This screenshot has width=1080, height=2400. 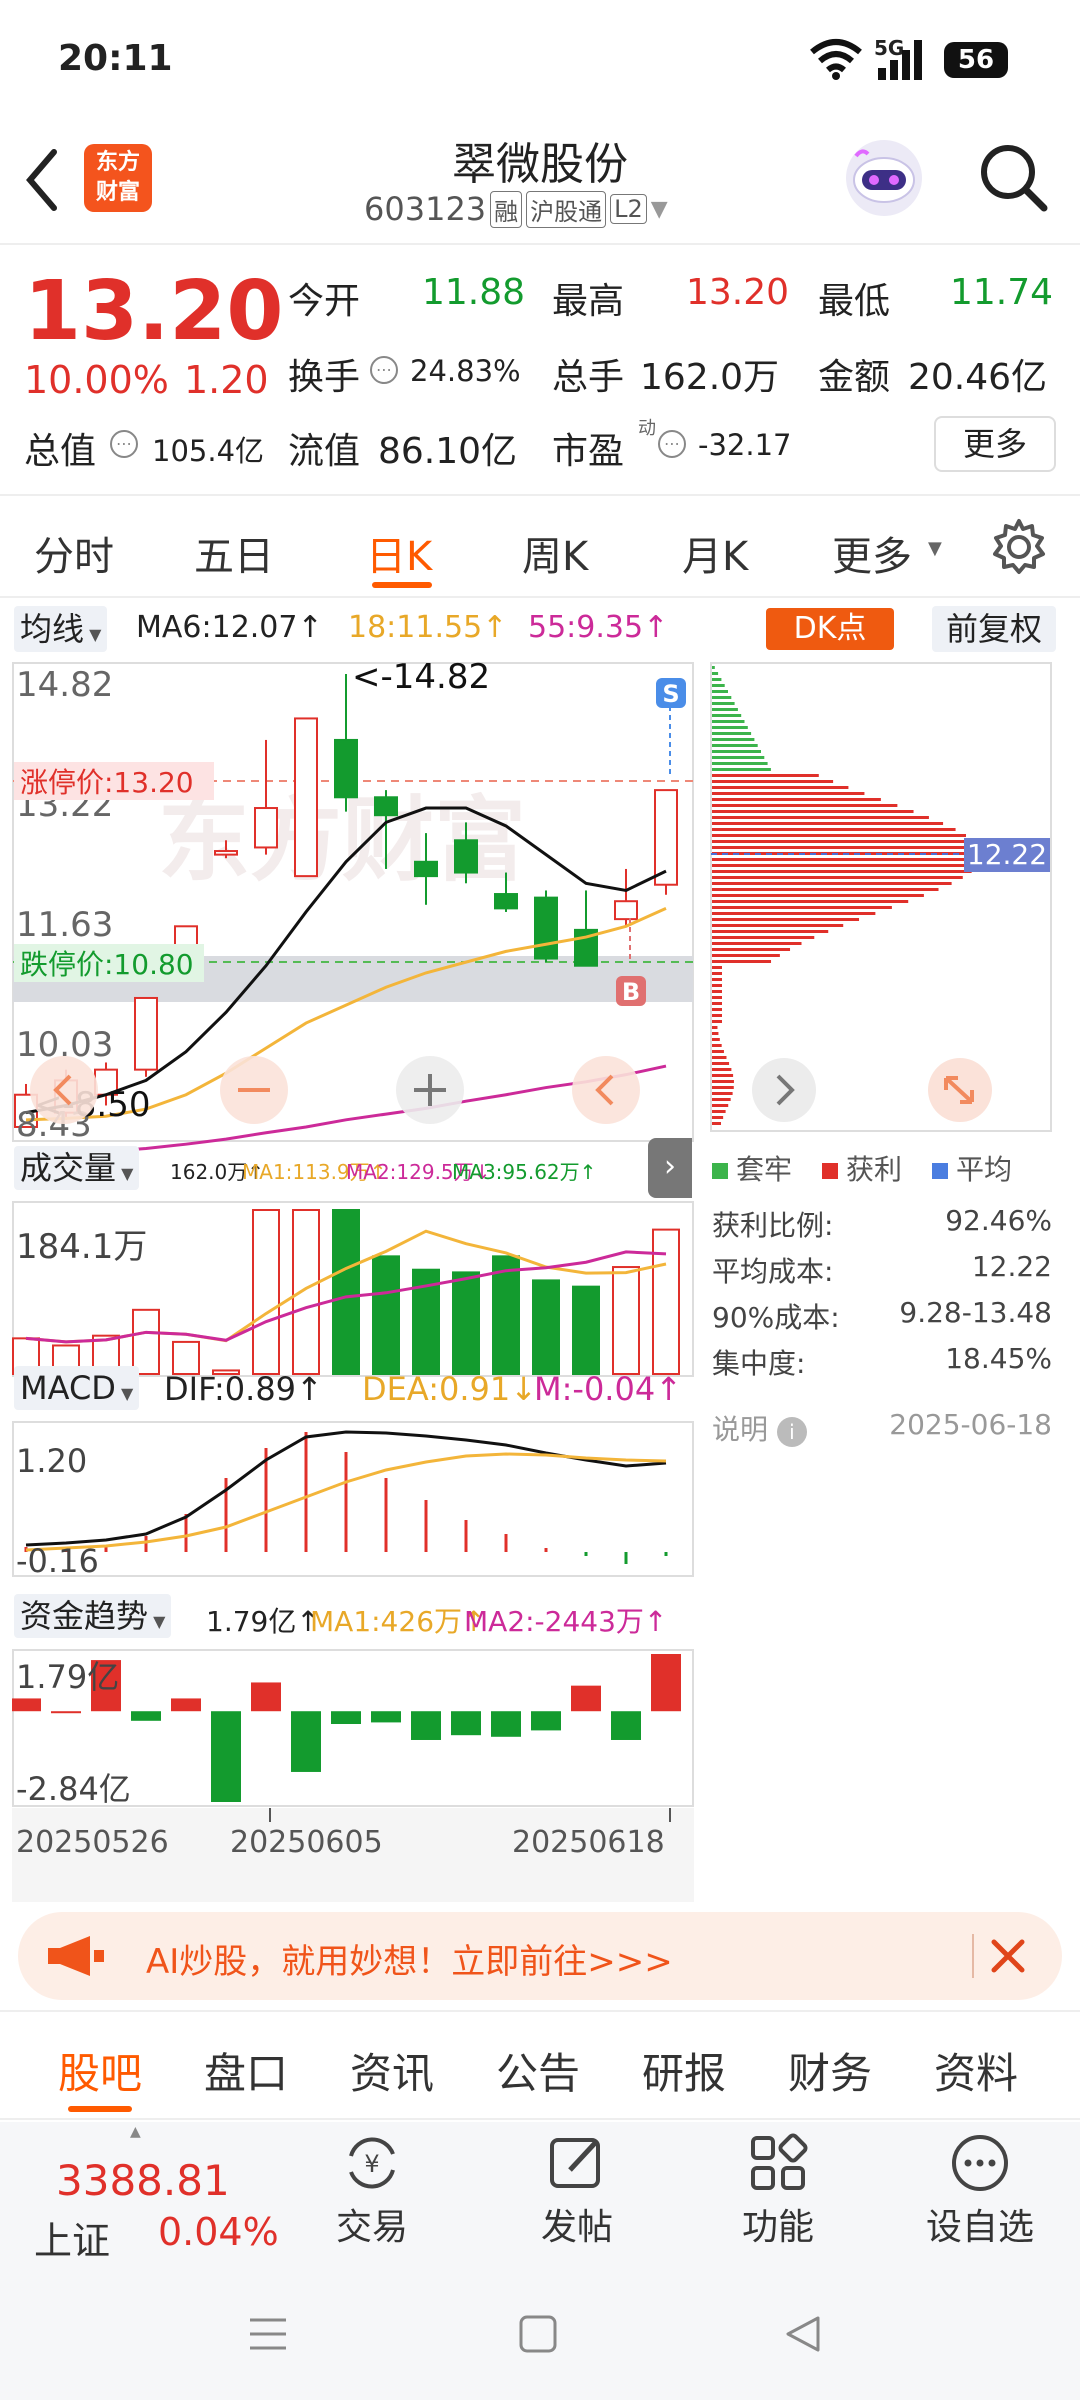 I want to click on tab-daily-k: 日K, so click(x=399, y=553).